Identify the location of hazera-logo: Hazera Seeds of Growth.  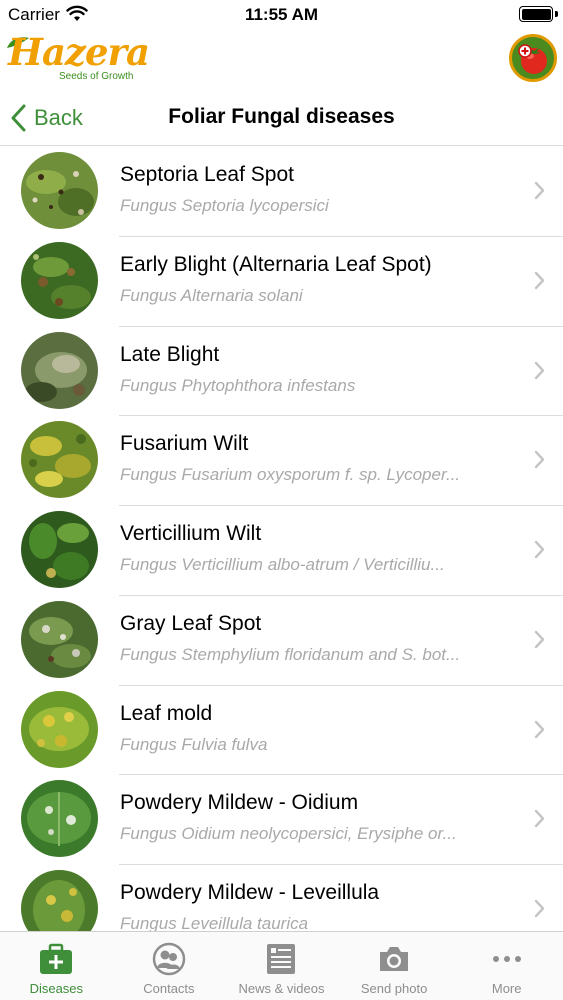
(77, 59).